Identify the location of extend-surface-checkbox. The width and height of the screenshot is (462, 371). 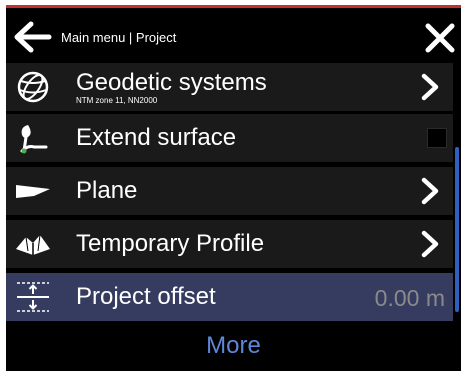
(437, 138).